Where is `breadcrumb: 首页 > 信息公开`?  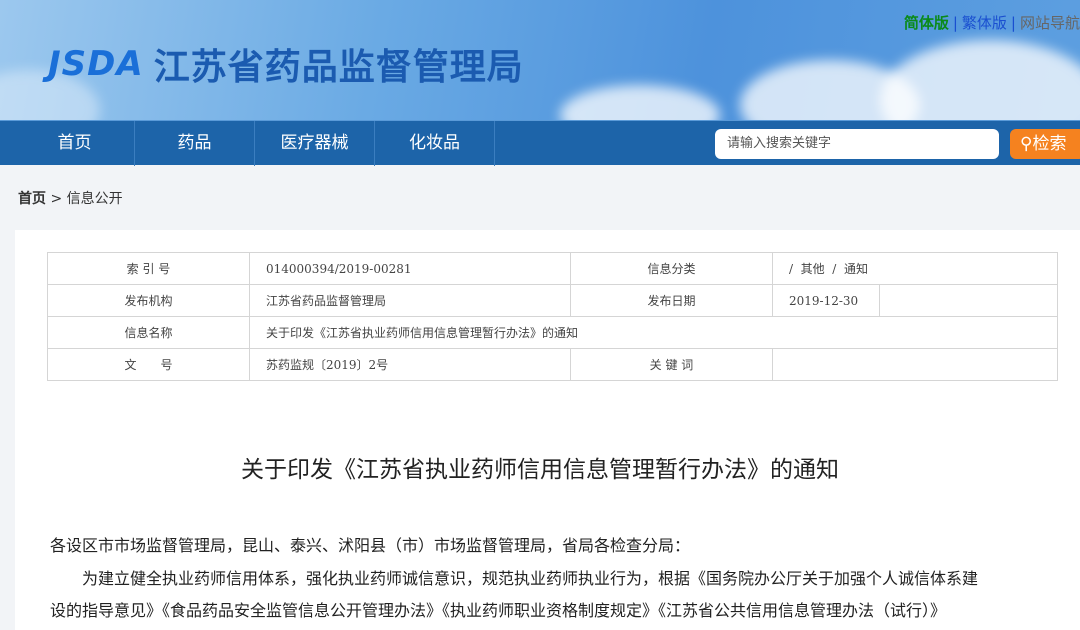 breadcrumb: 首页 > 信息公开 is located at coordinates (70, 198).